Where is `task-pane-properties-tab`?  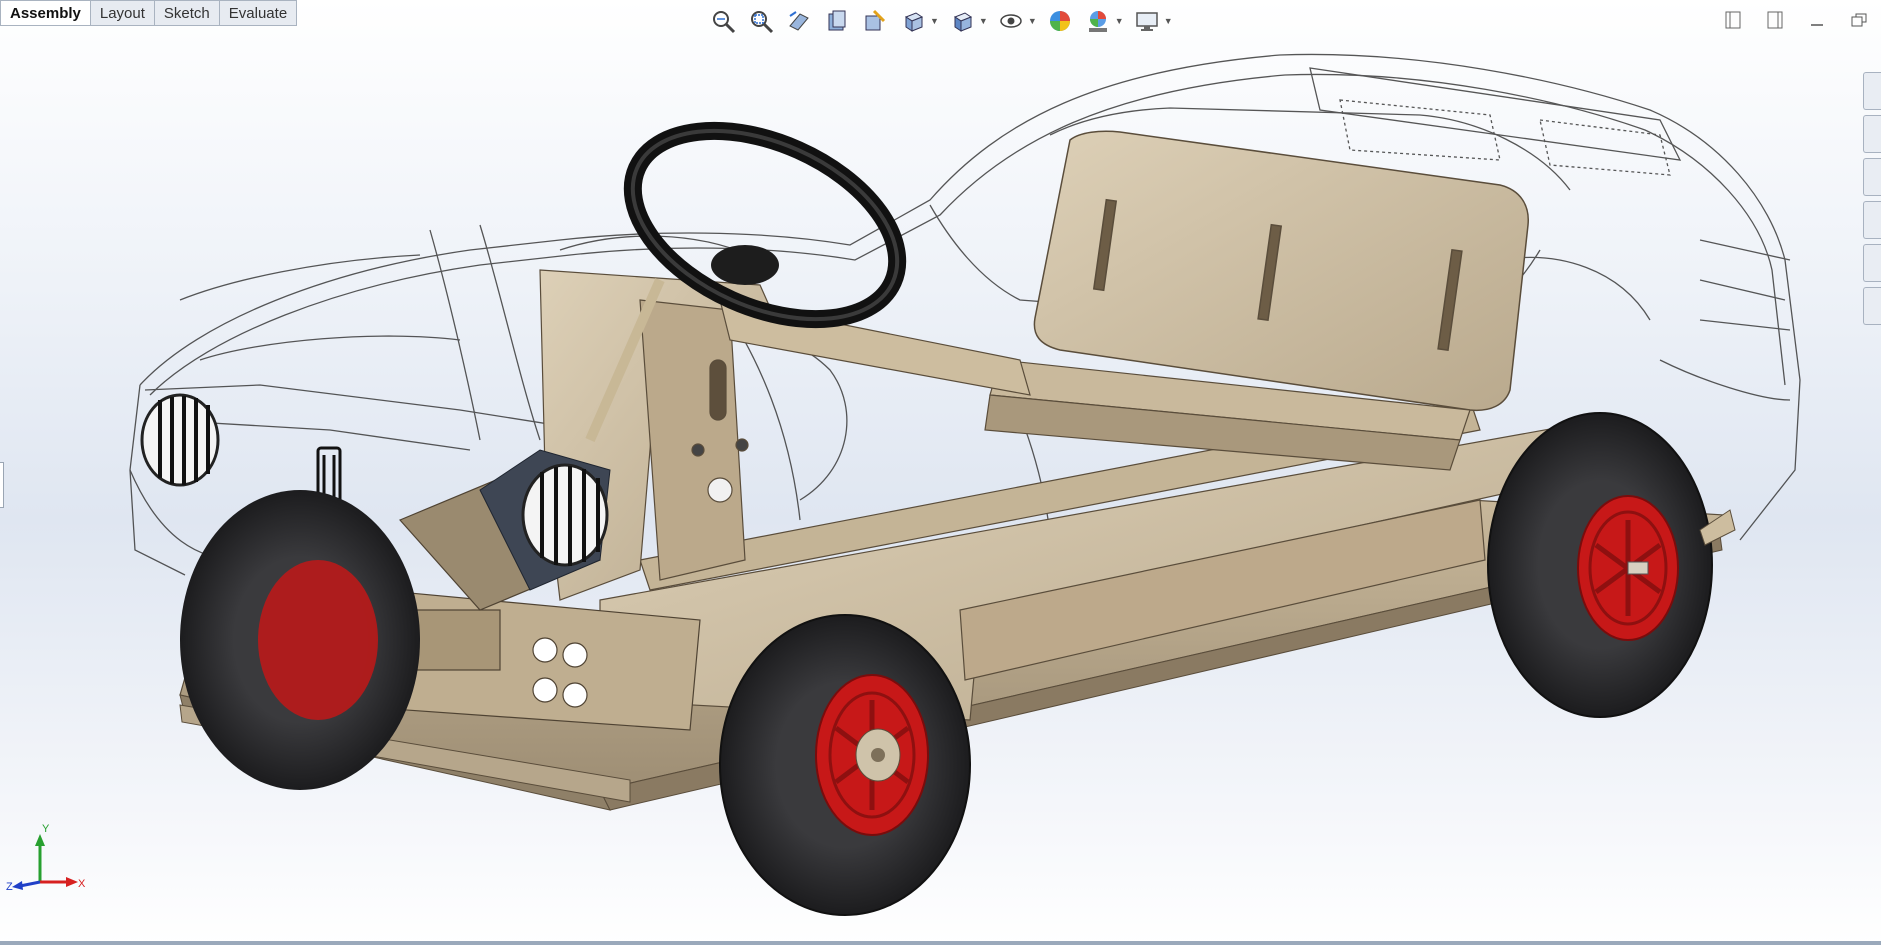
task-pane-properties-tab is located at coordinates (1872, 306).